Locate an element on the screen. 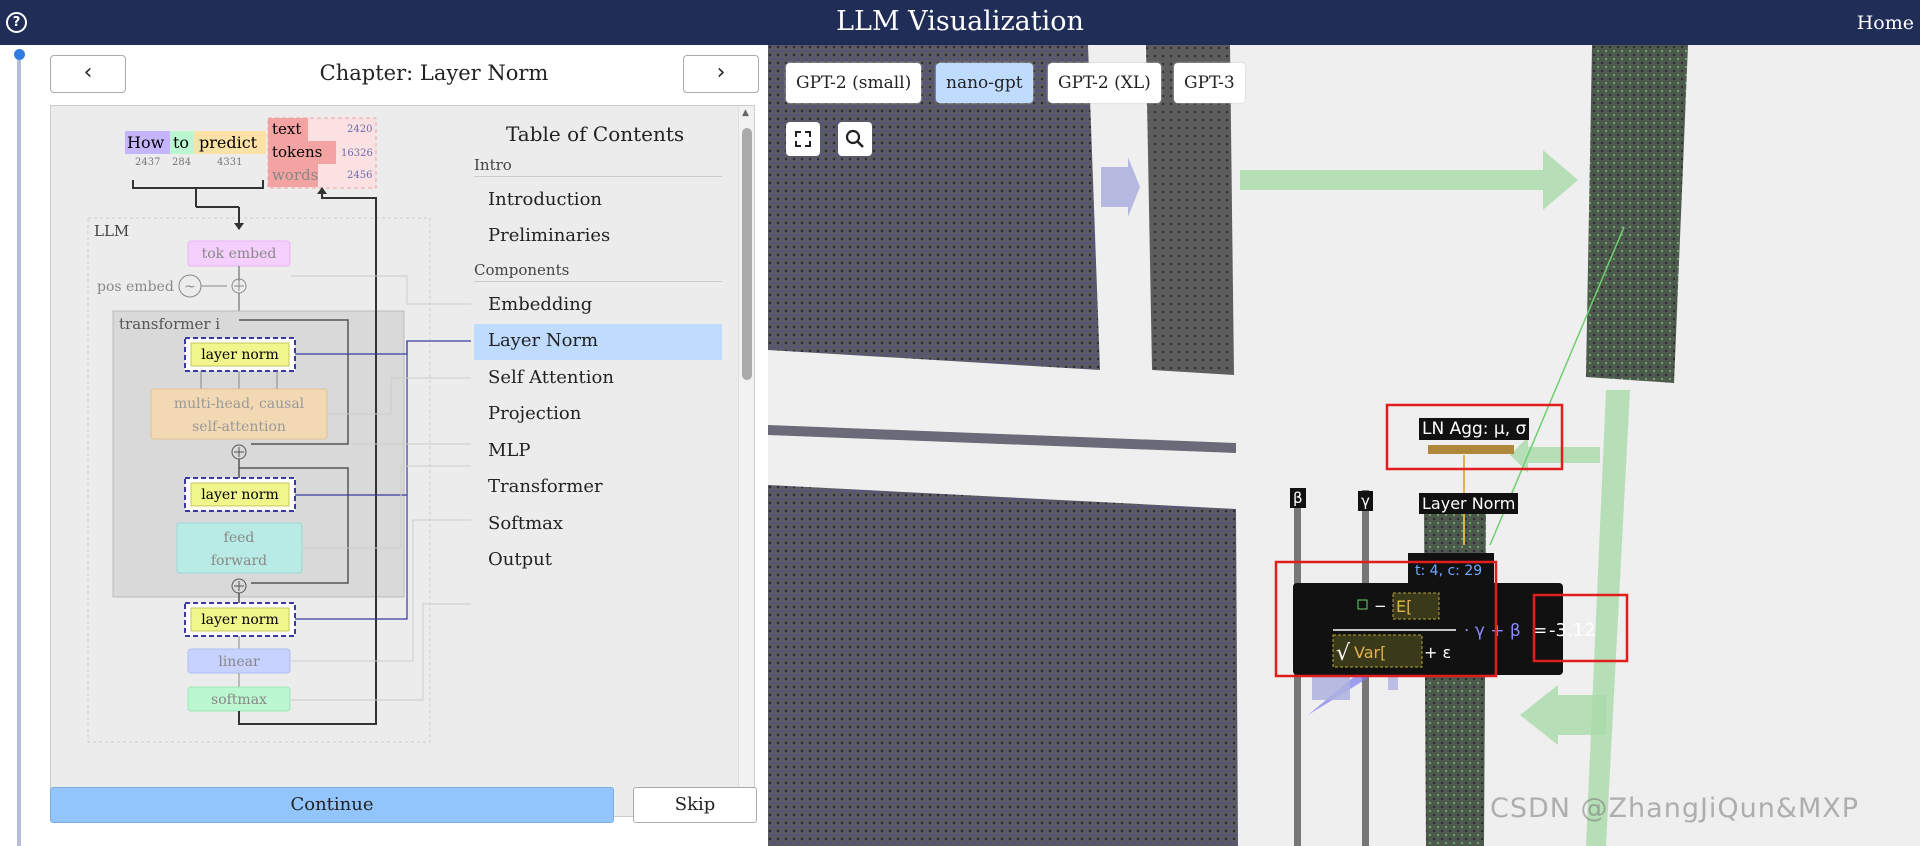 The width and height of the screenshot is (1920, 846). attention-label: multi-head, causal is located at coordinates (239, 404).